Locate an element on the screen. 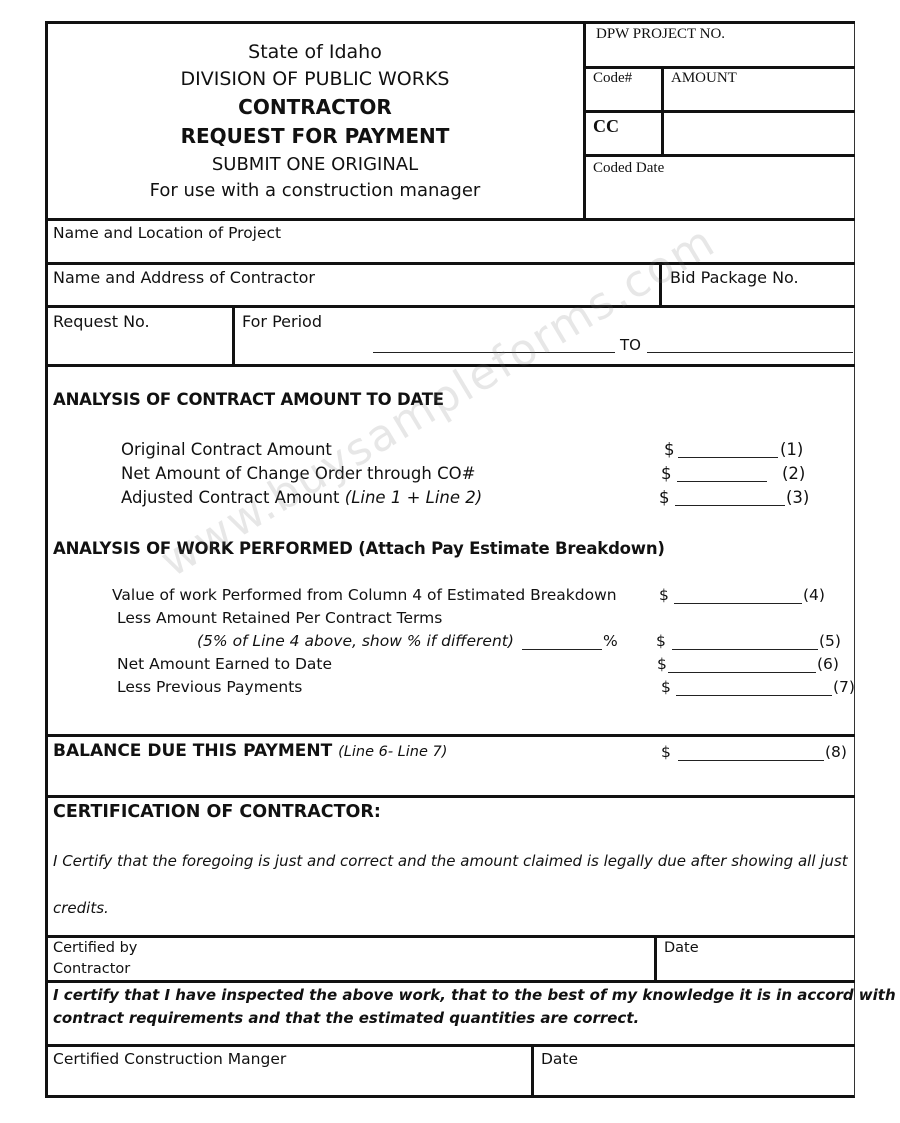 The image size is (900, 1123). contractor-name-address-label: Name and Address of Contractor is located at coordinates (184, 277).